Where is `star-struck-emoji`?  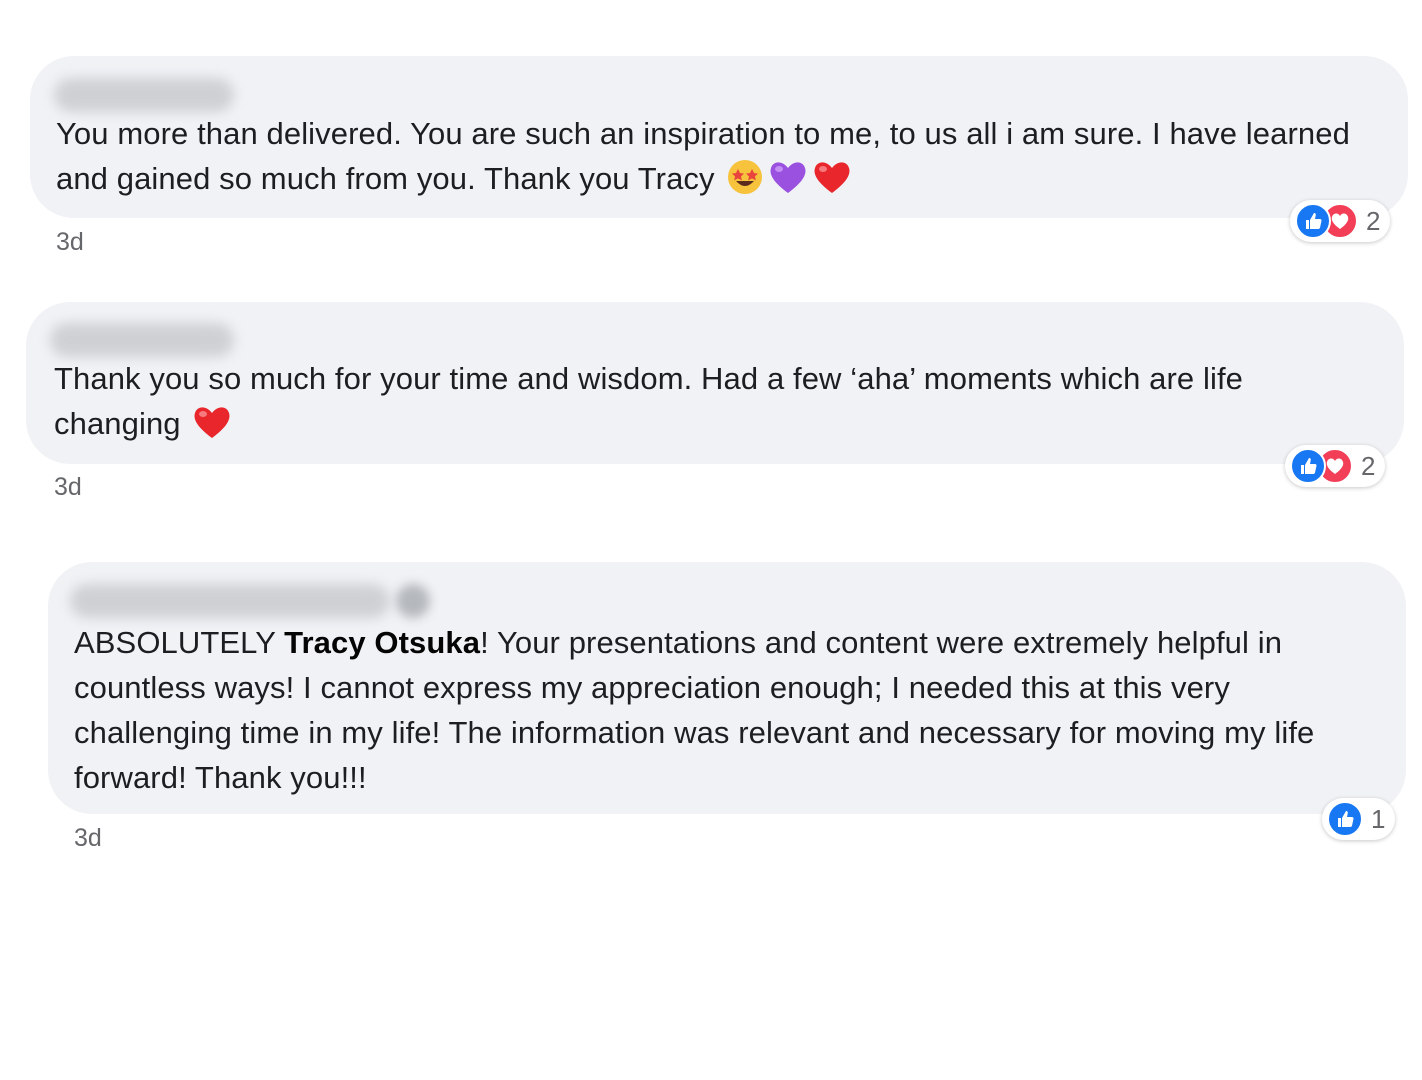 star-struck-emoji is located at coordinates (745, 183).